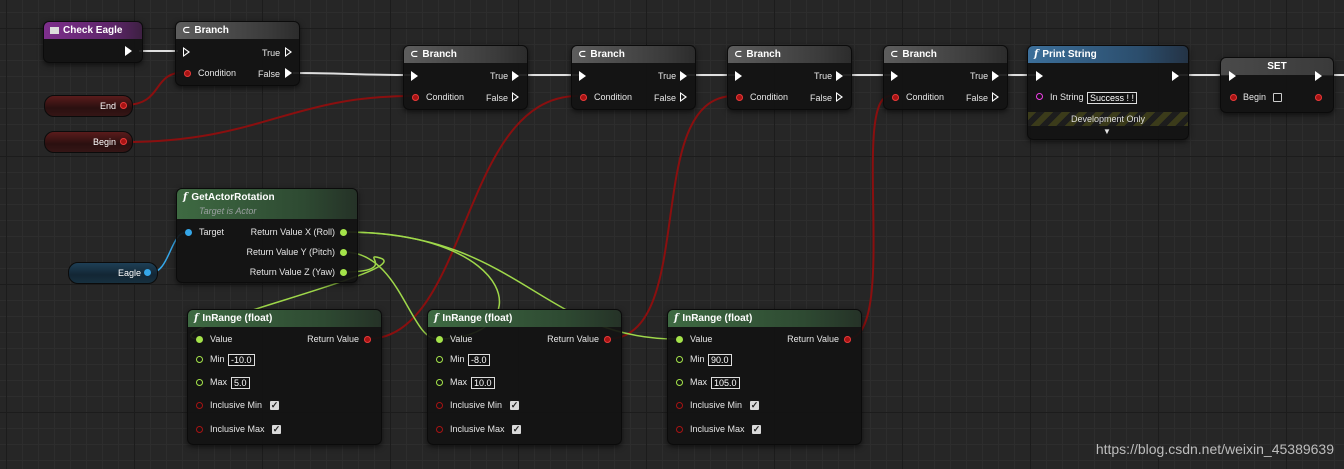 The width and height of the screenshot is (1344, 469). I want to click on in-string-field: Success ! !, so click(1112, 98).